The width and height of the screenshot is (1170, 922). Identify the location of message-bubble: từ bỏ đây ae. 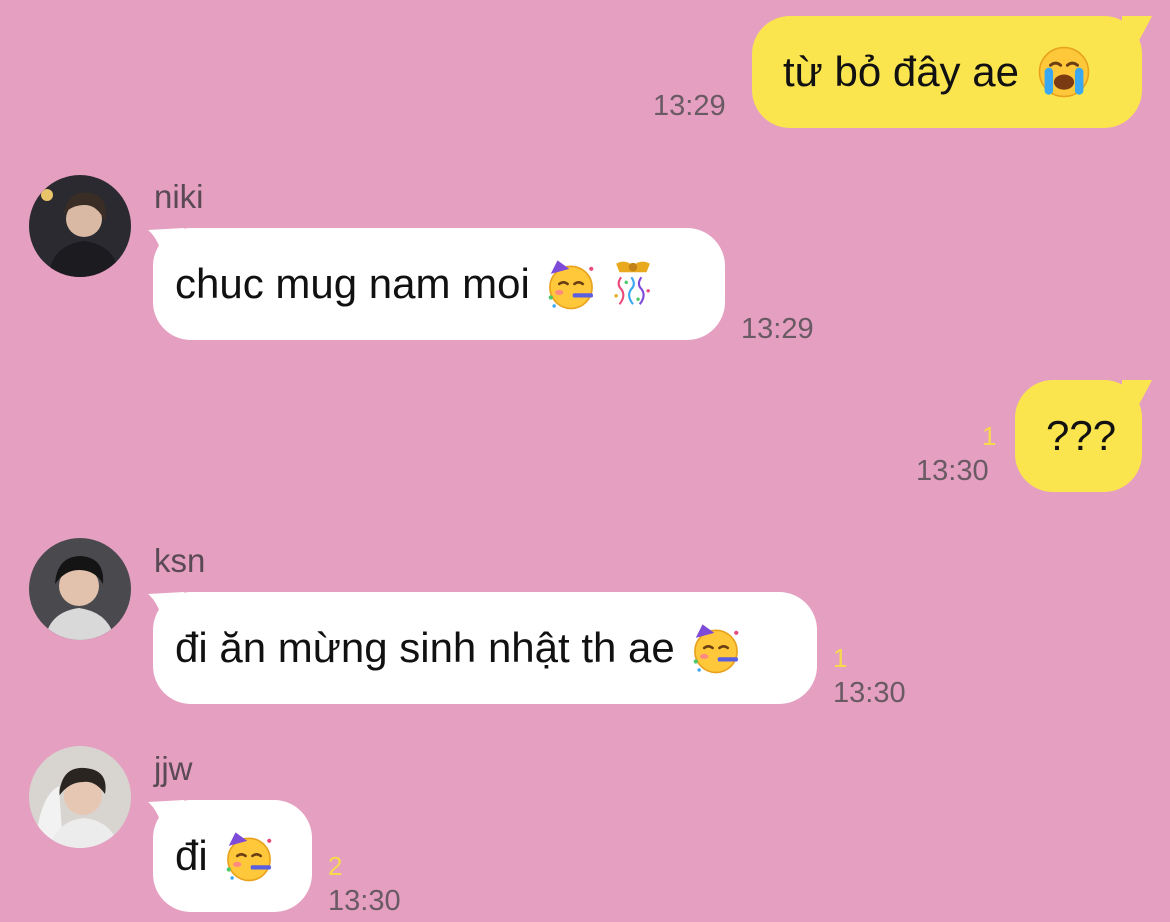
(947, 72).